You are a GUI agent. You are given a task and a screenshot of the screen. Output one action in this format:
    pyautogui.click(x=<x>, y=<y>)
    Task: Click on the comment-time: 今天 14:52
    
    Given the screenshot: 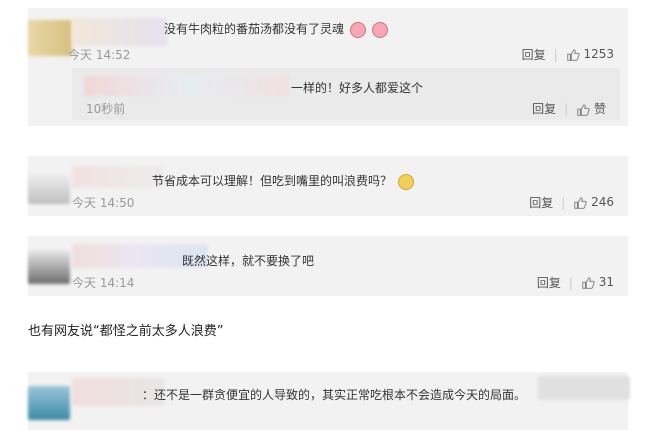 What is the action you would take?
    pyautogui.click(x=99, y=55)
    